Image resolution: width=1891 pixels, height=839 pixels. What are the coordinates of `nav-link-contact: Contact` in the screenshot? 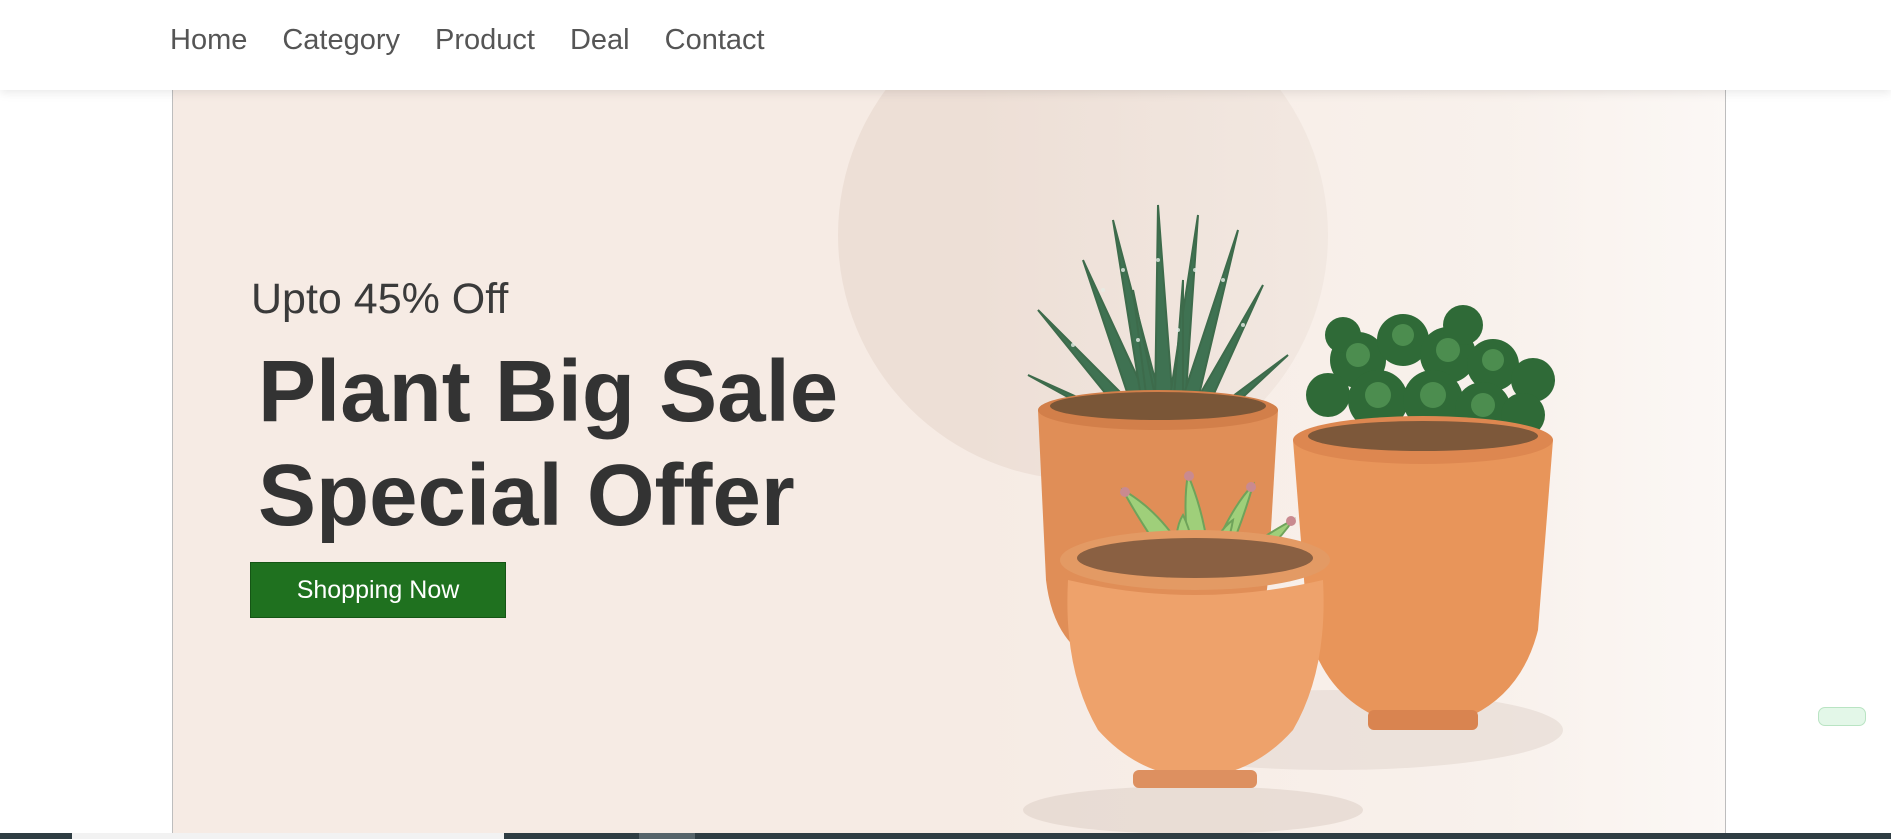 It's located at (715, 40).